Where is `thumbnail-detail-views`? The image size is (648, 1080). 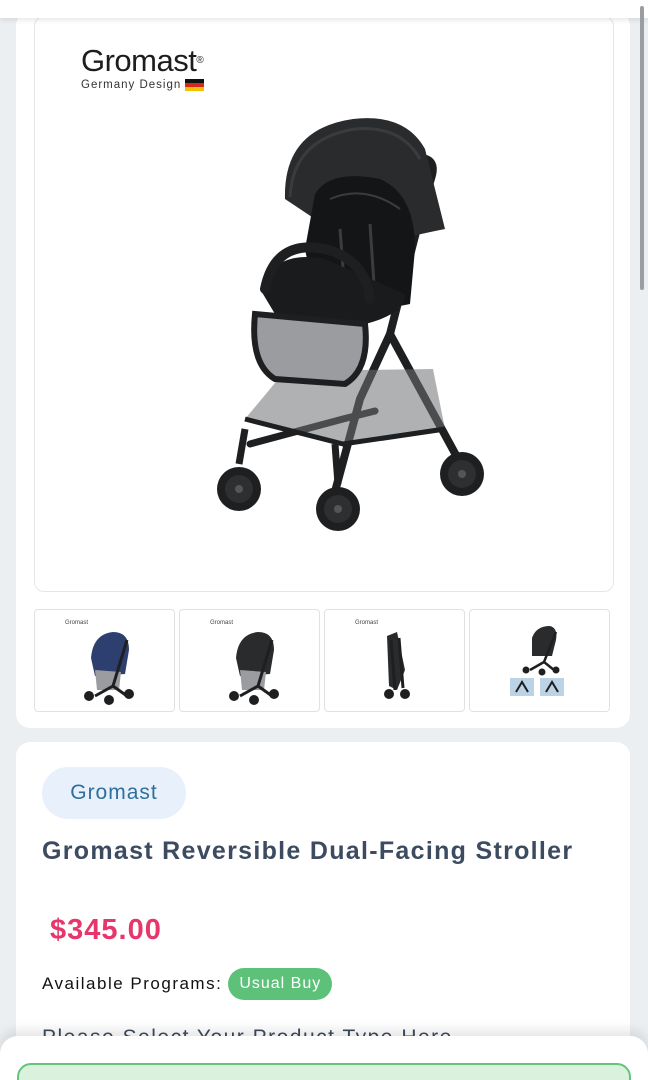 thumbnail-detail-views is located at coordinates (539, 660).